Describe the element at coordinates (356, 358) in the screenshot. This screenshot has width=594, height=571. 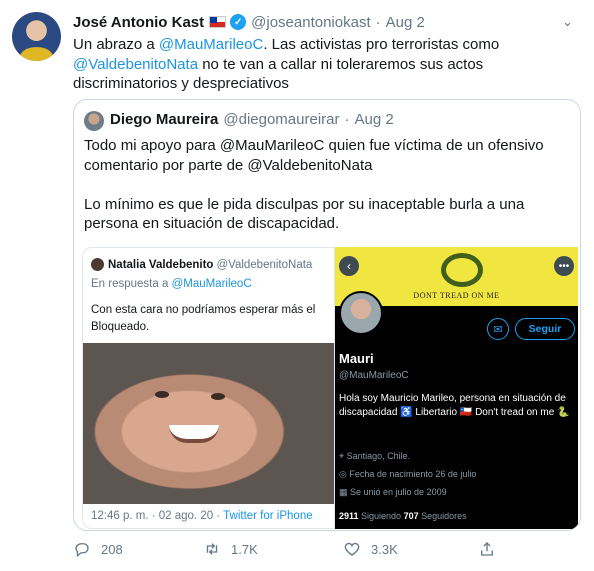
I see `profile-name: Mauri` at that location.